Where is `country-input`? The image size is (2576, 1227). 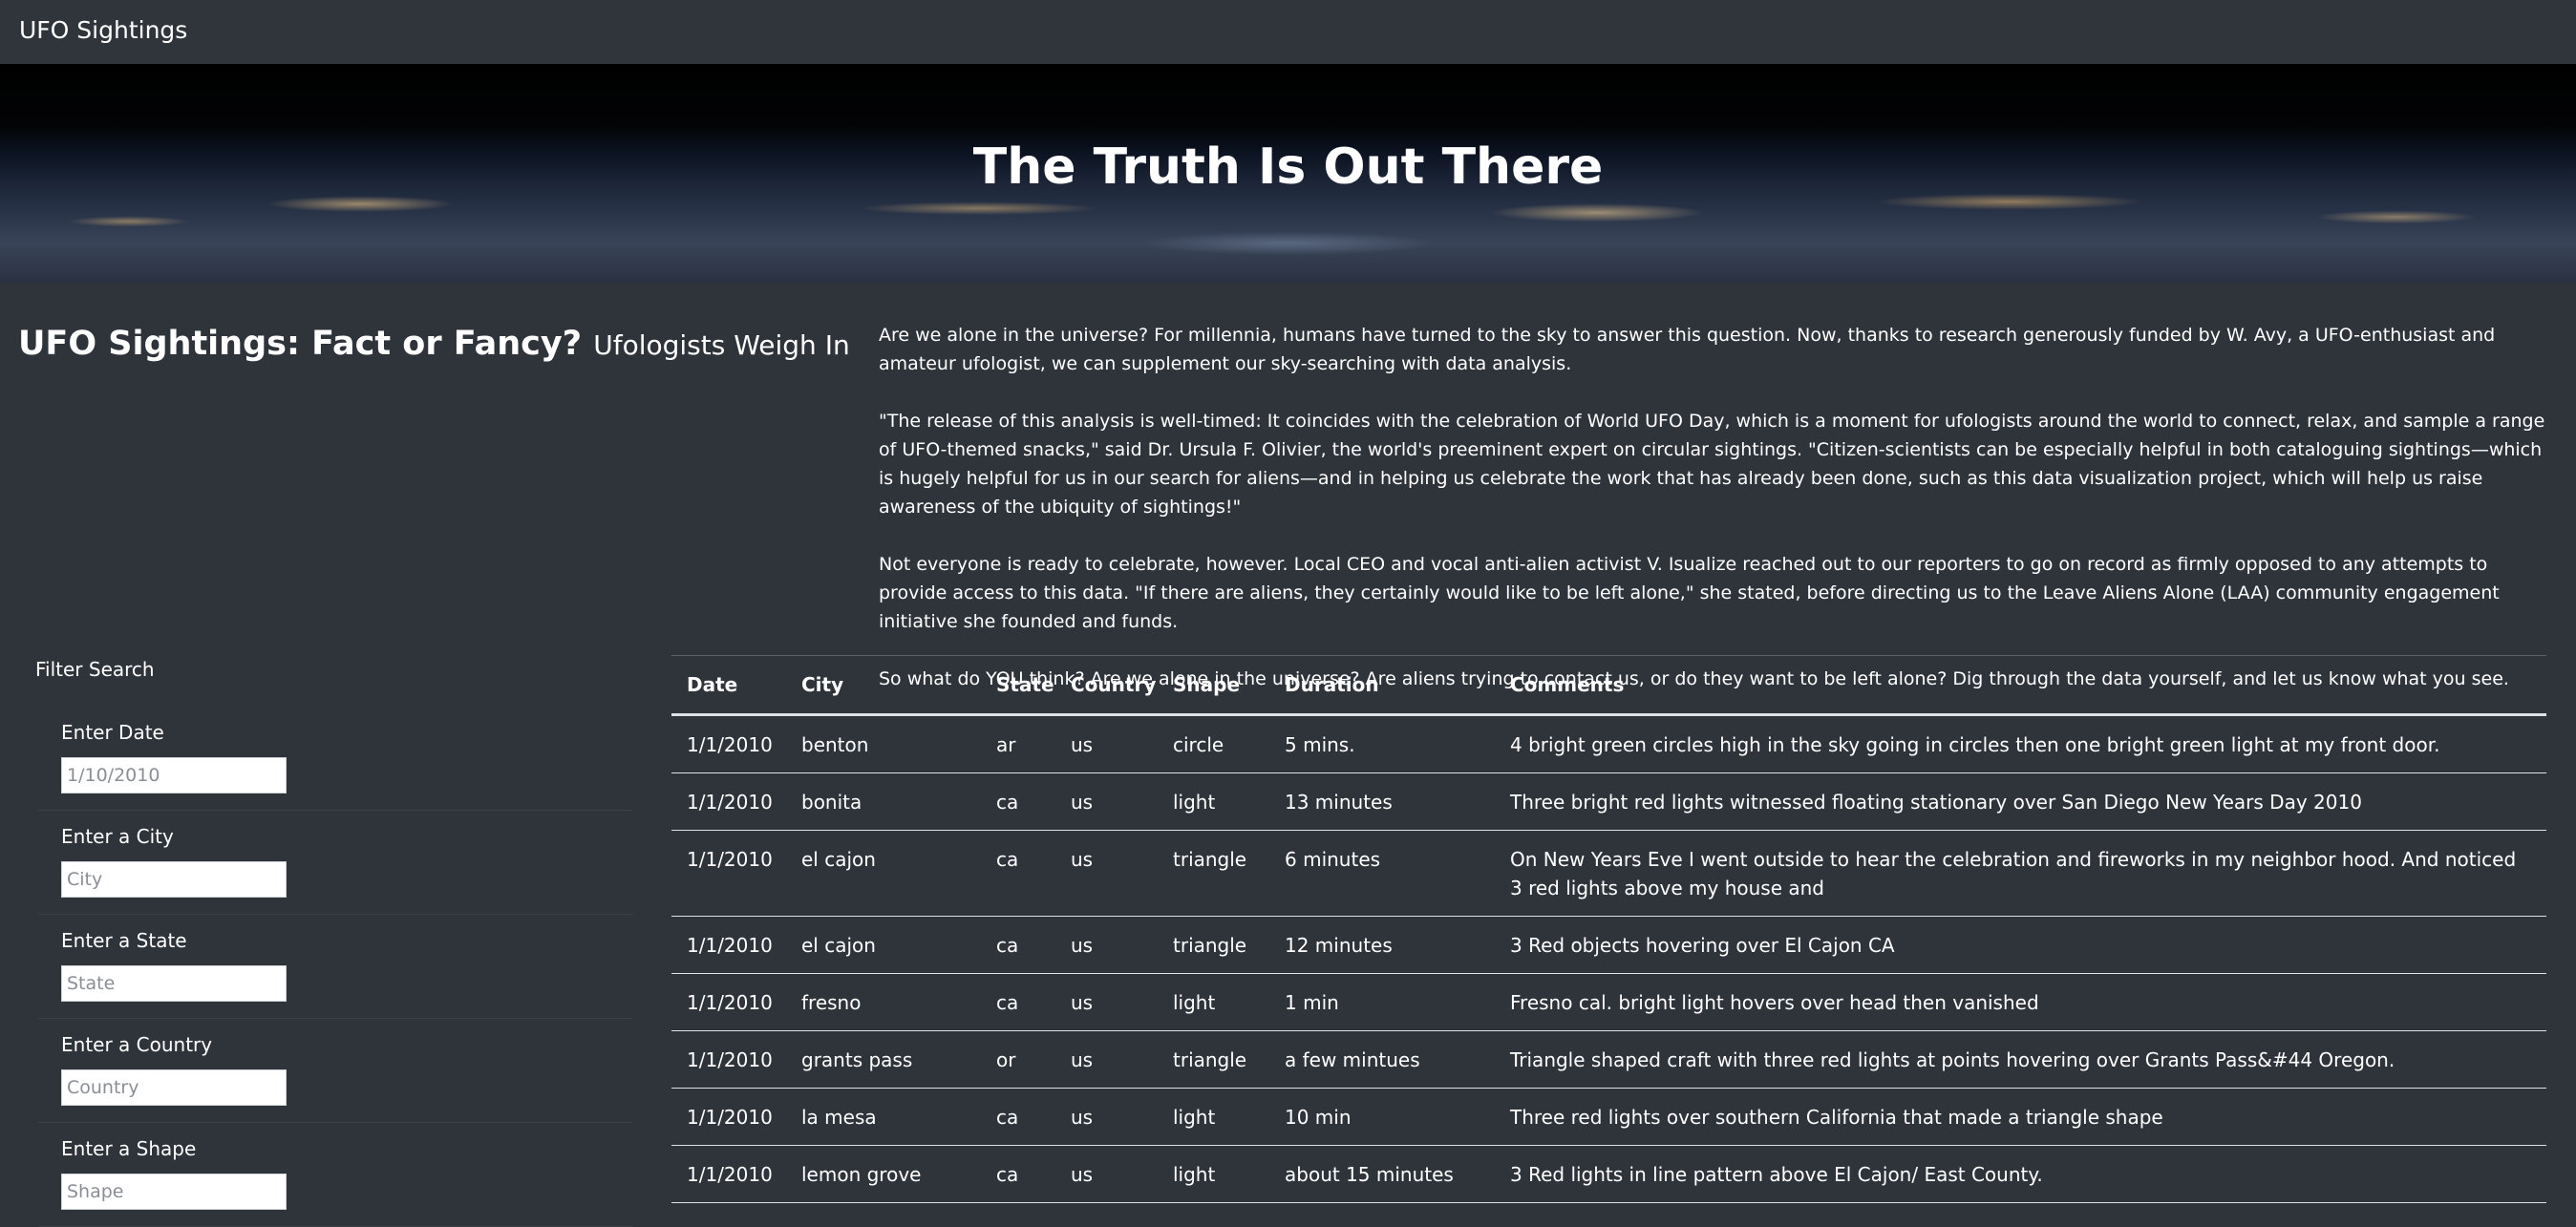
country-input is located at coordinates (174, 1088).